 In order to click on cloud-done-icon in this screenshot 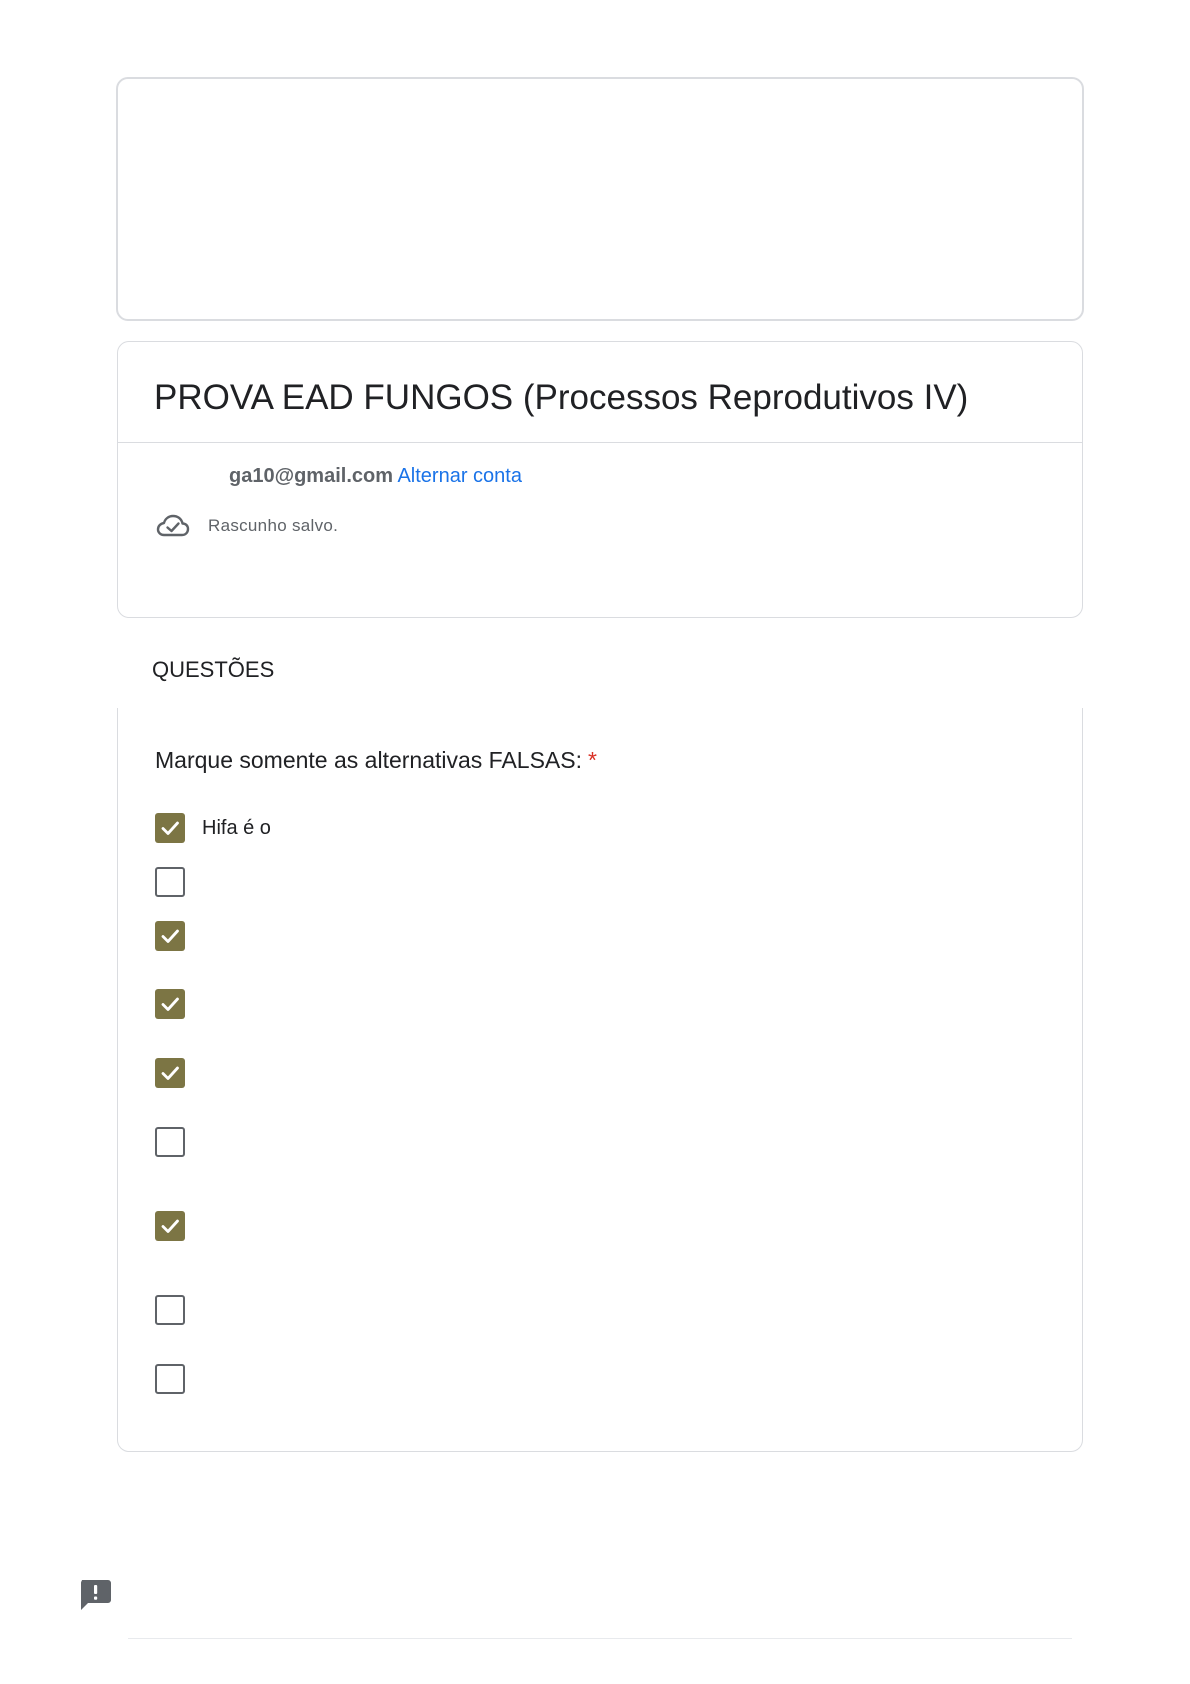, I will do `click(173, 526)`.